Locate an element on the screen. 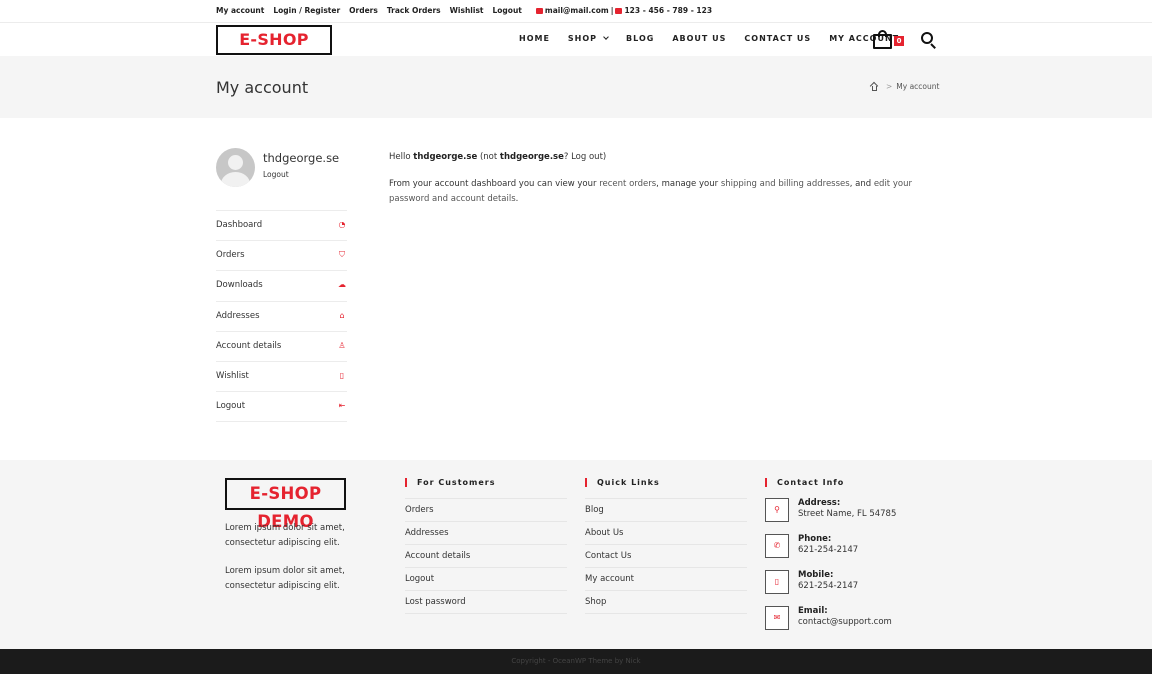  nav-home: HOME is located at coordinates (534, 38).